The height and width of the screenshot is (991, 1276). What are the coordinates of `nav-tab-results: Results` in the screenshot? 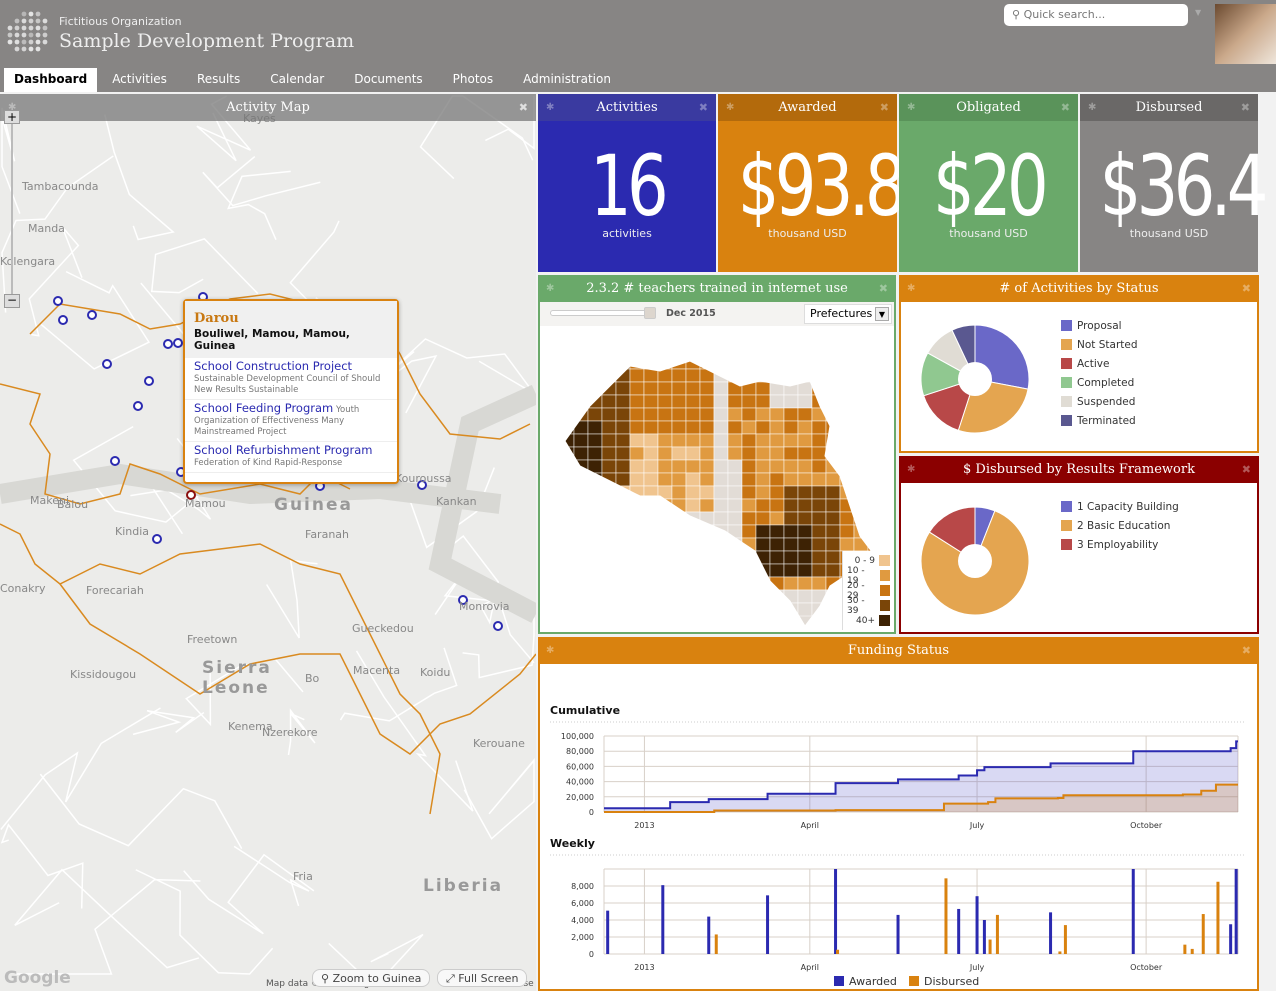 It's located at (218, 80).